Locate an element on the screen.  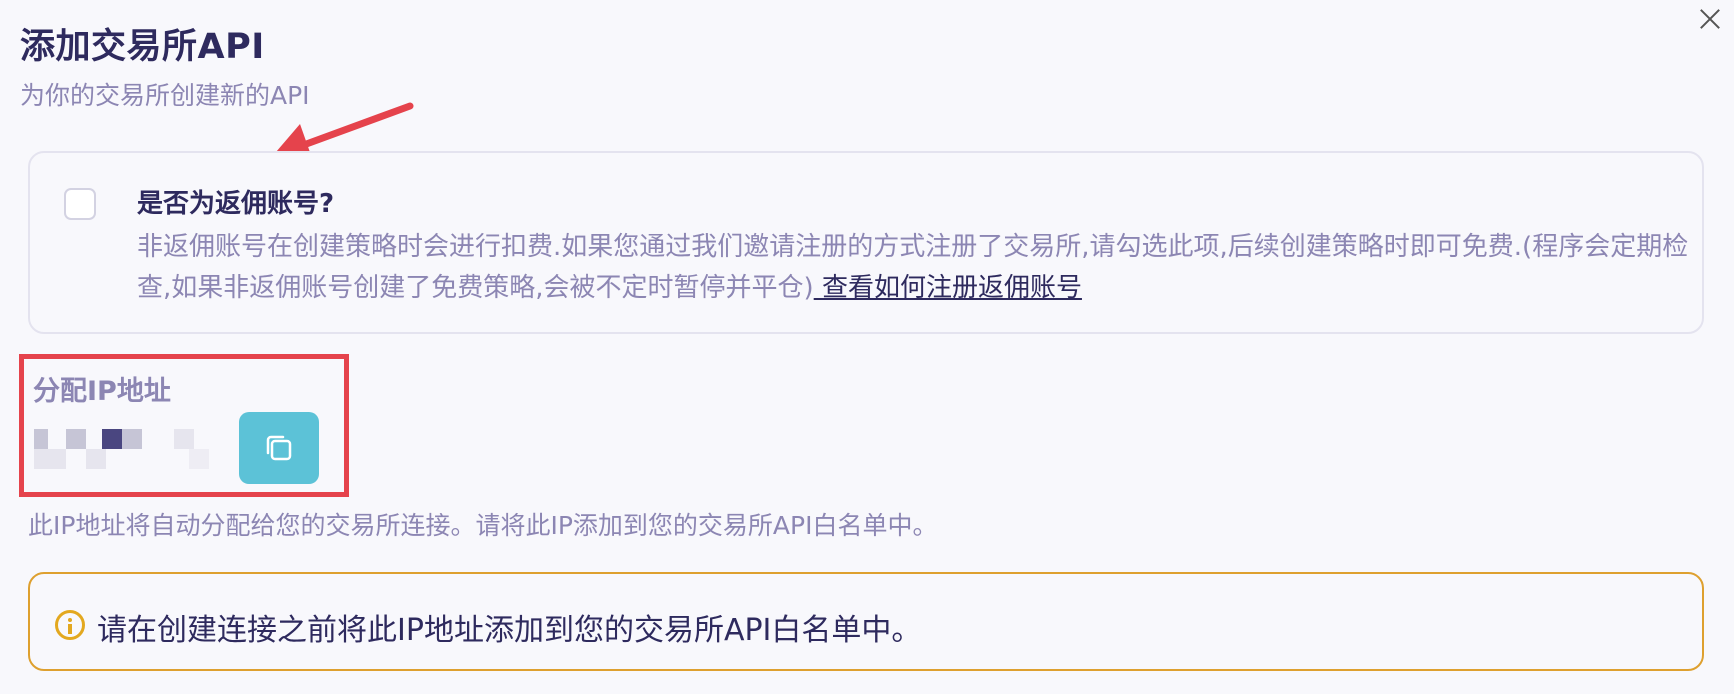
info-icon is located at coordinates (70, 625).